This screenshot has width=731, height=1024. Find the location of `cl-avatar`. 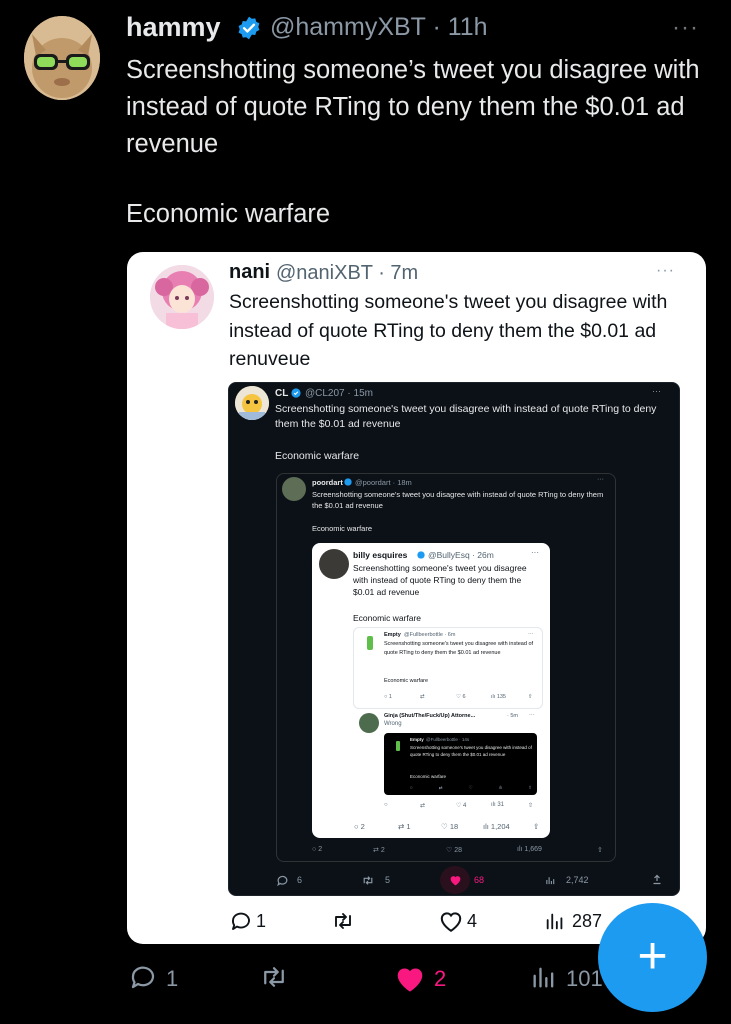

cl-avatar is located at coordinates (252, 403).